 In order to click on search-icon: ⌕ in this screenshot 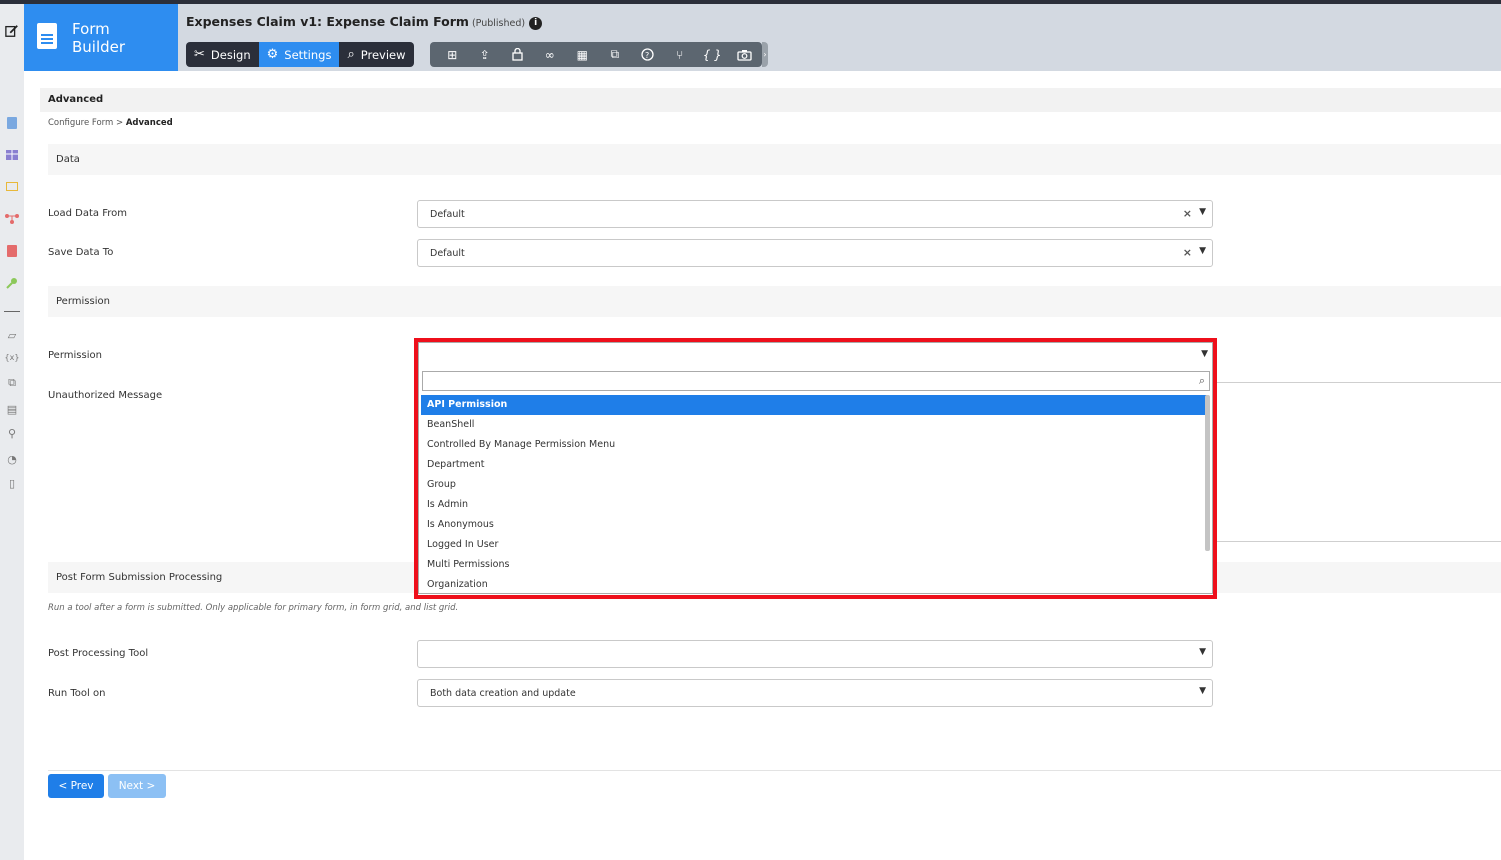, I will do `click(1201, 380)`.